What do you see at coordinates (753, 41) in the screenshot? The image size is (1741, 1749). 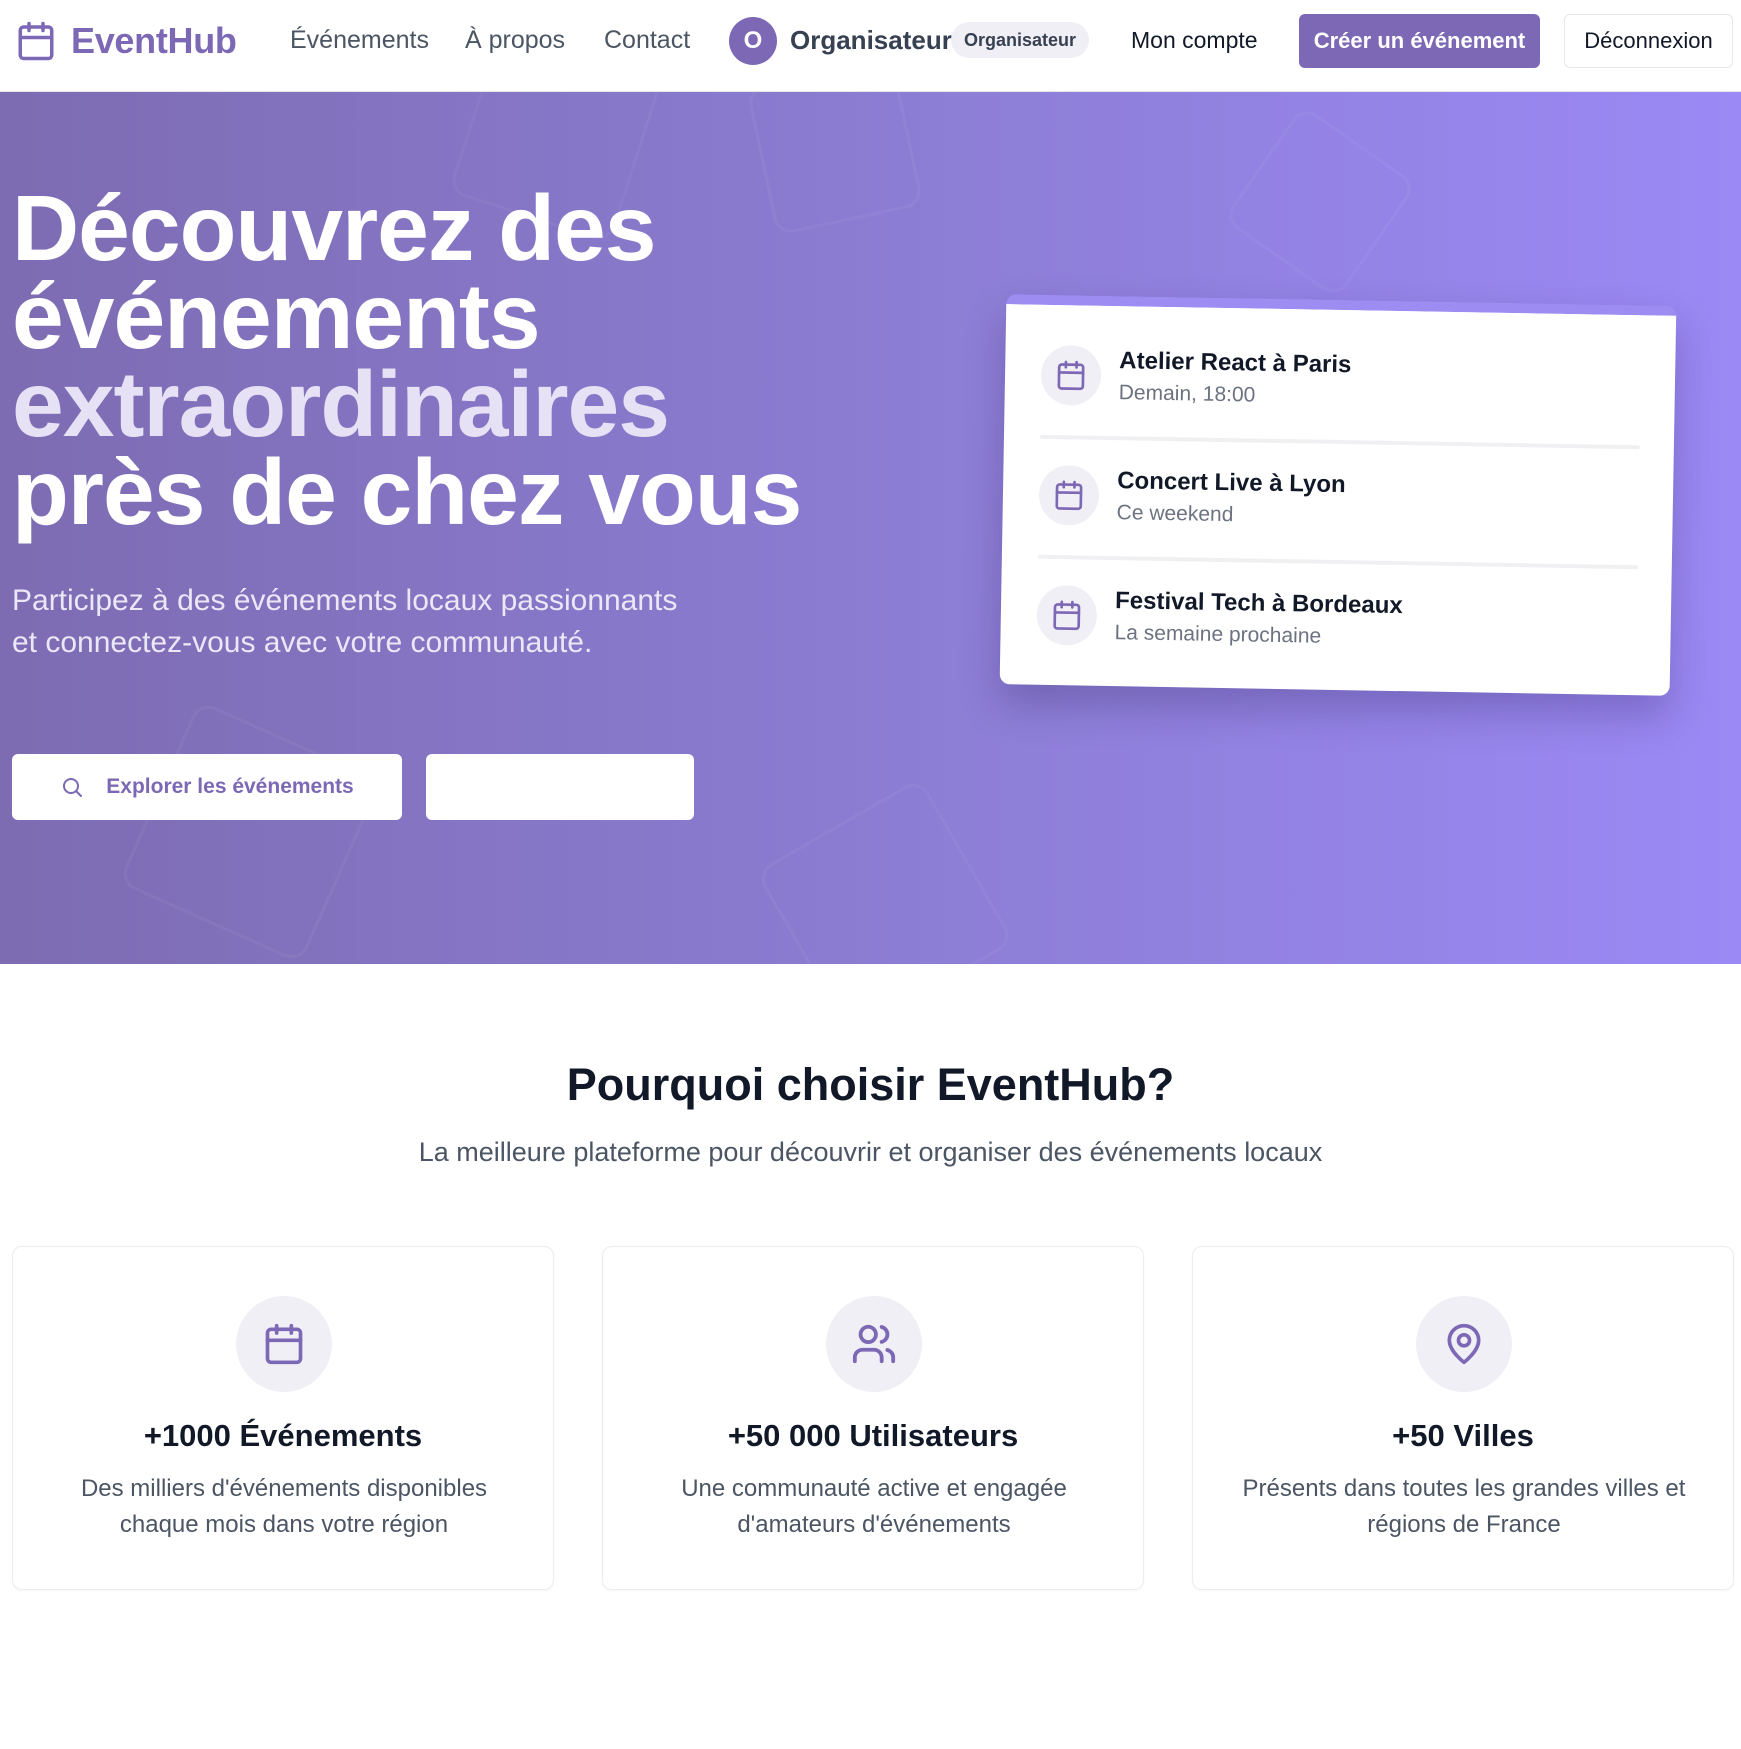 I see `user-avatar: O` at bounding box center [753, 41].